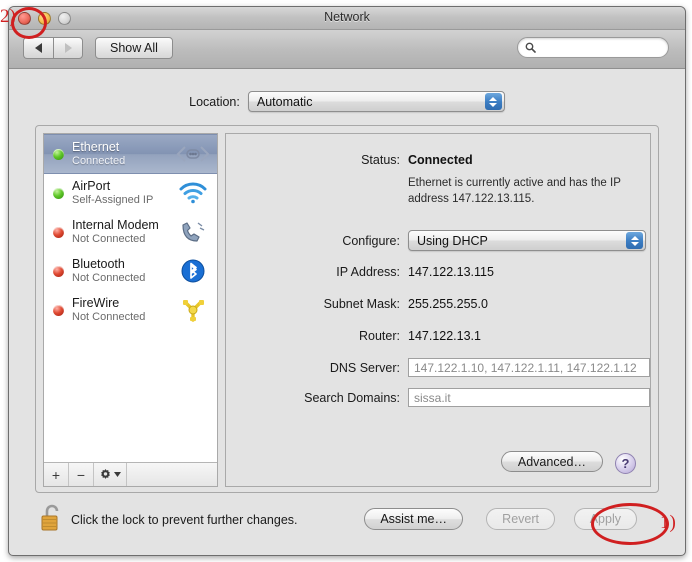 This screenshot has height=562, width=692. I want to click on service-name: Ethernet, so click(96, 147).